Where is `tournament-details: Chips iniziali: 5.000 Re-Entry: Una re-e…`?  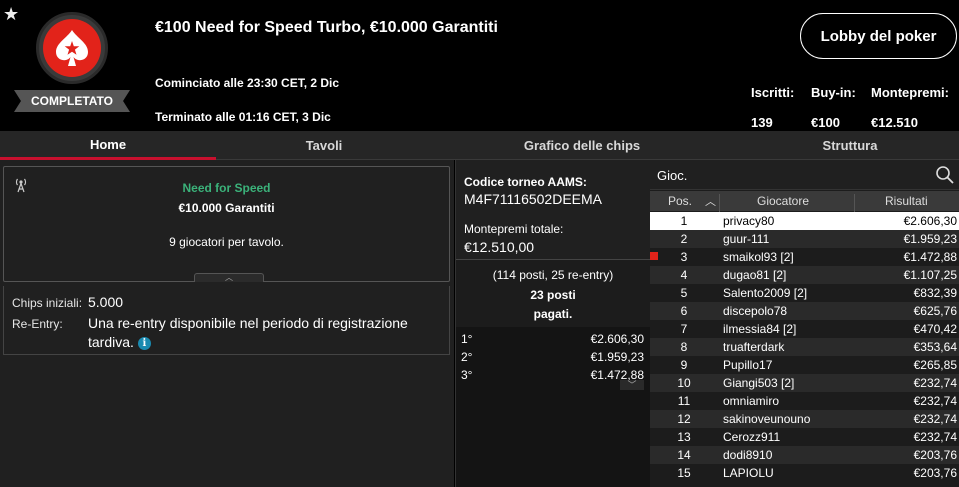 tournament-details: Chips iniziali: 5.000 Re-Entry: Una re-e… is located at coordinates (226, 320).